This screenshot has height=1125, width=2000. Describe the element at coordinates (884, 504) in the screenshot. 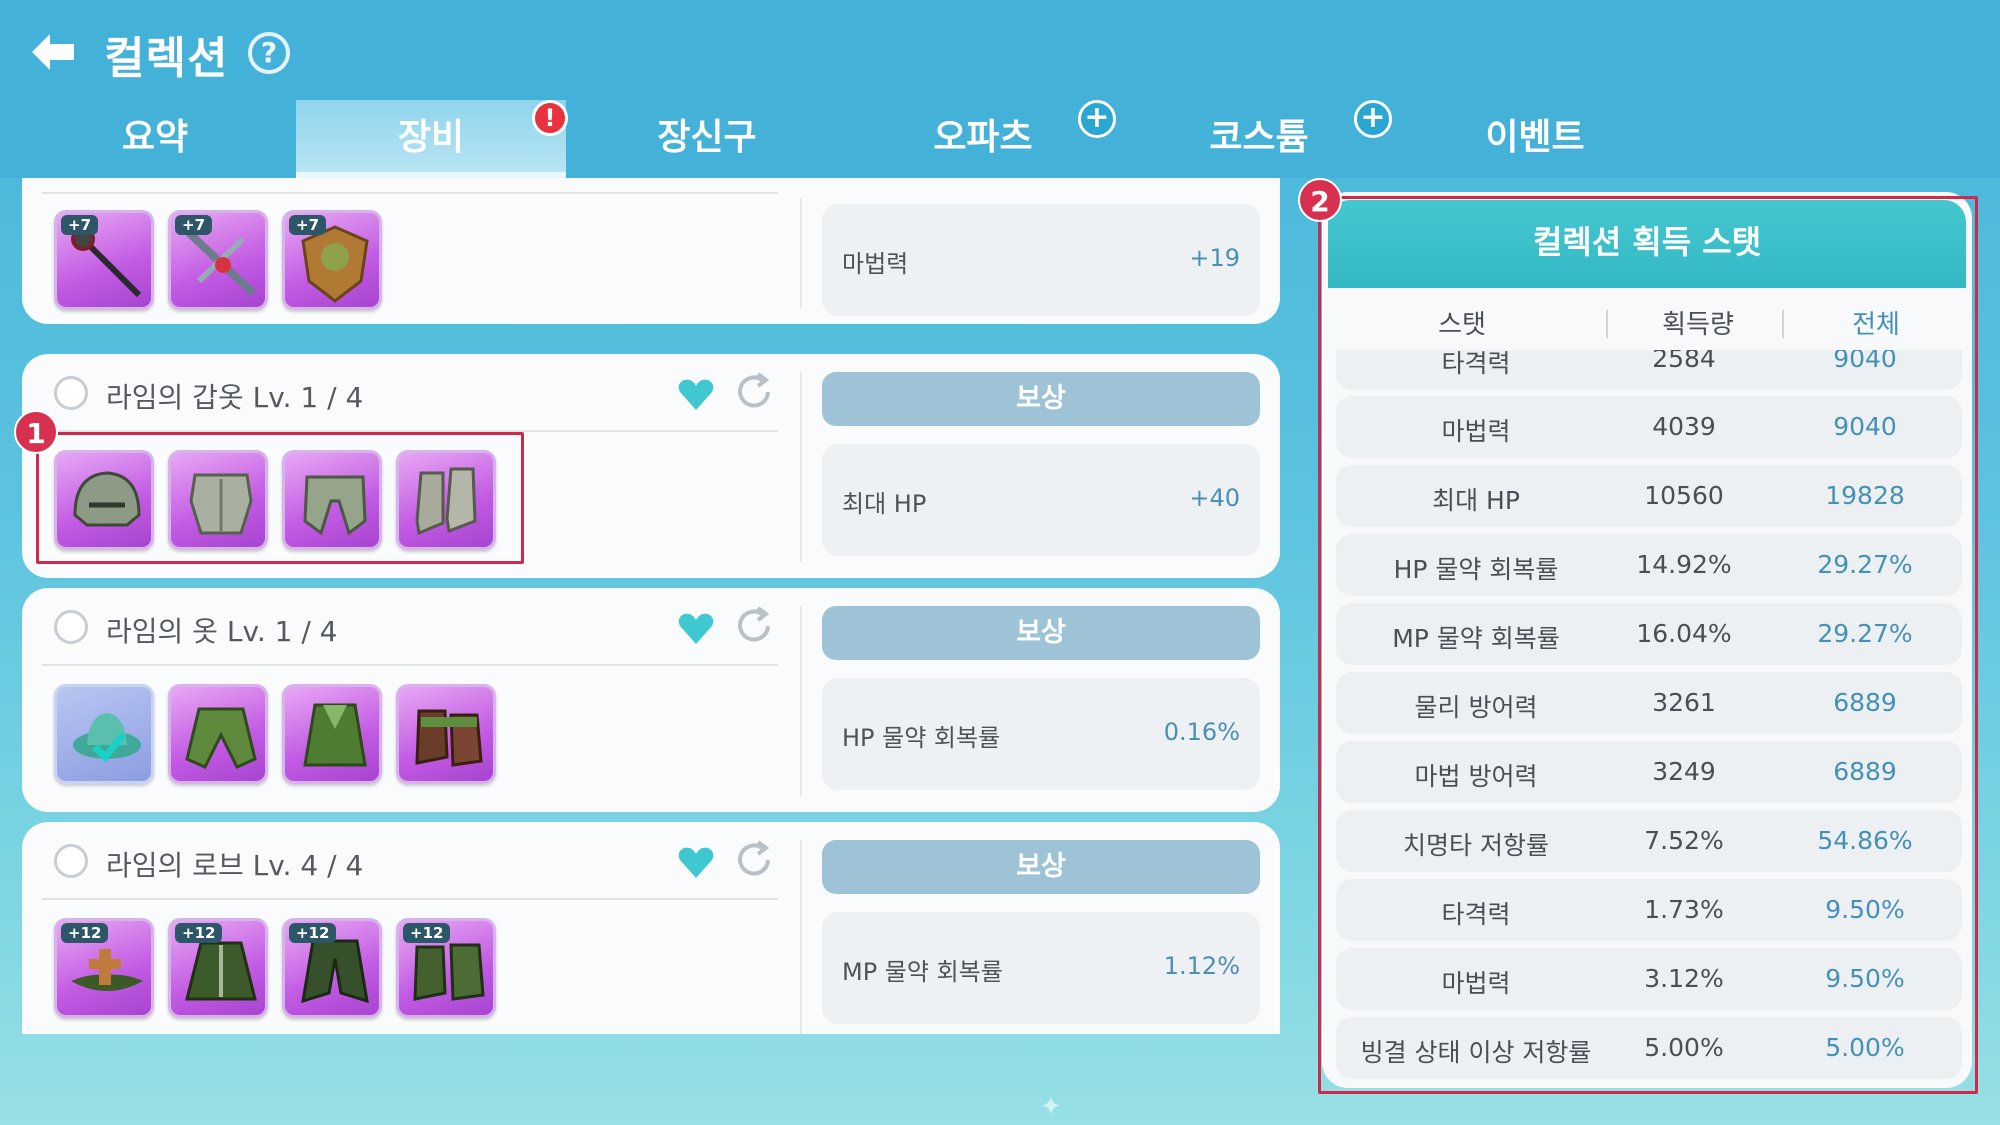

I see `reward-stat-label: 최대 HP` at that location.